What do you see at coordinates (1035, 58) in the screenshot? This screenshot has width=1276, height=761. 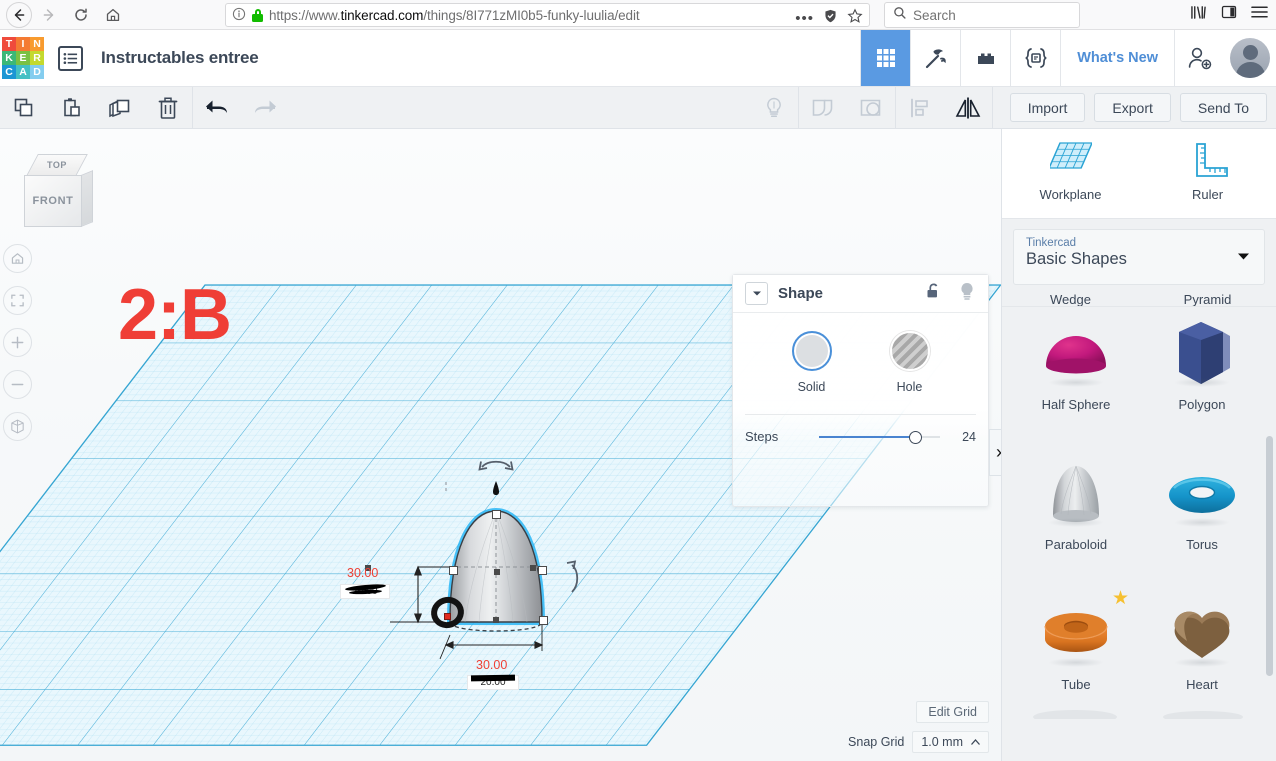 I see `nav-codeblocks-tab` at bounding box center [1035, 58].